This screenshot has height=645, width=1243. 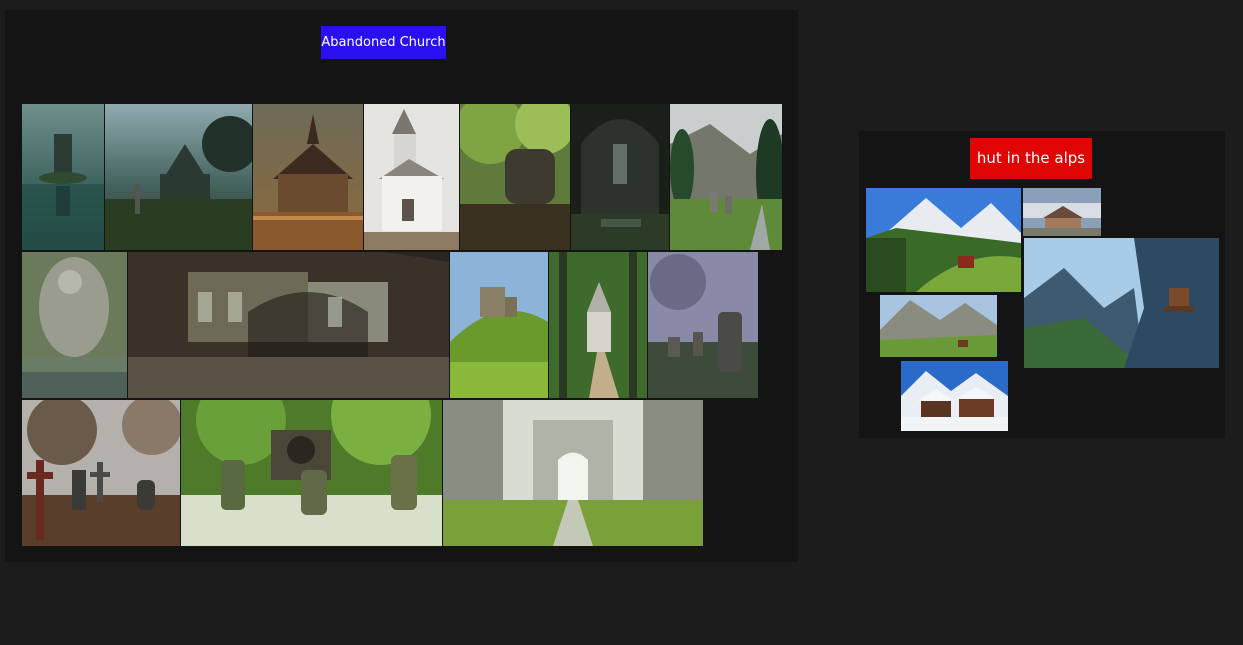 I want to click on board-title-hut-in-the-alps: hut in the alps, so click(x=1031, y=158).